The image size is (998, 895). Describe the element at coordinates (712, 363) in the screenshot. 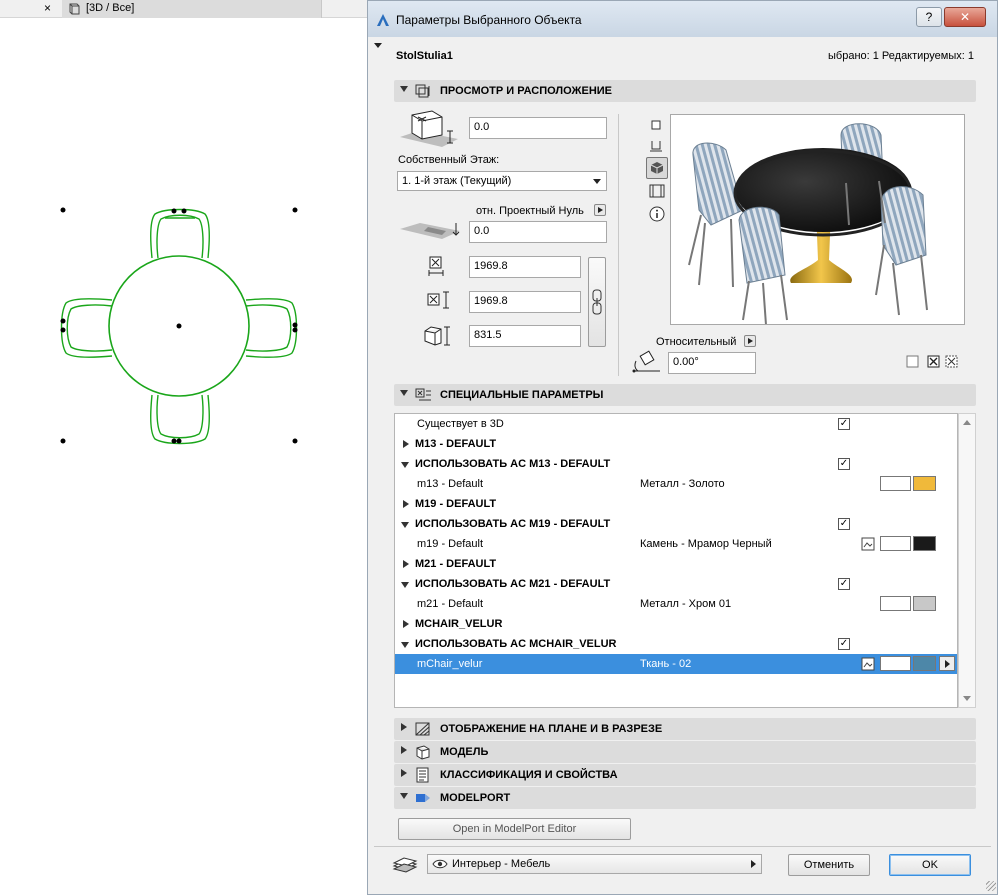

I see `rotation-input: 0.00°` at that location.